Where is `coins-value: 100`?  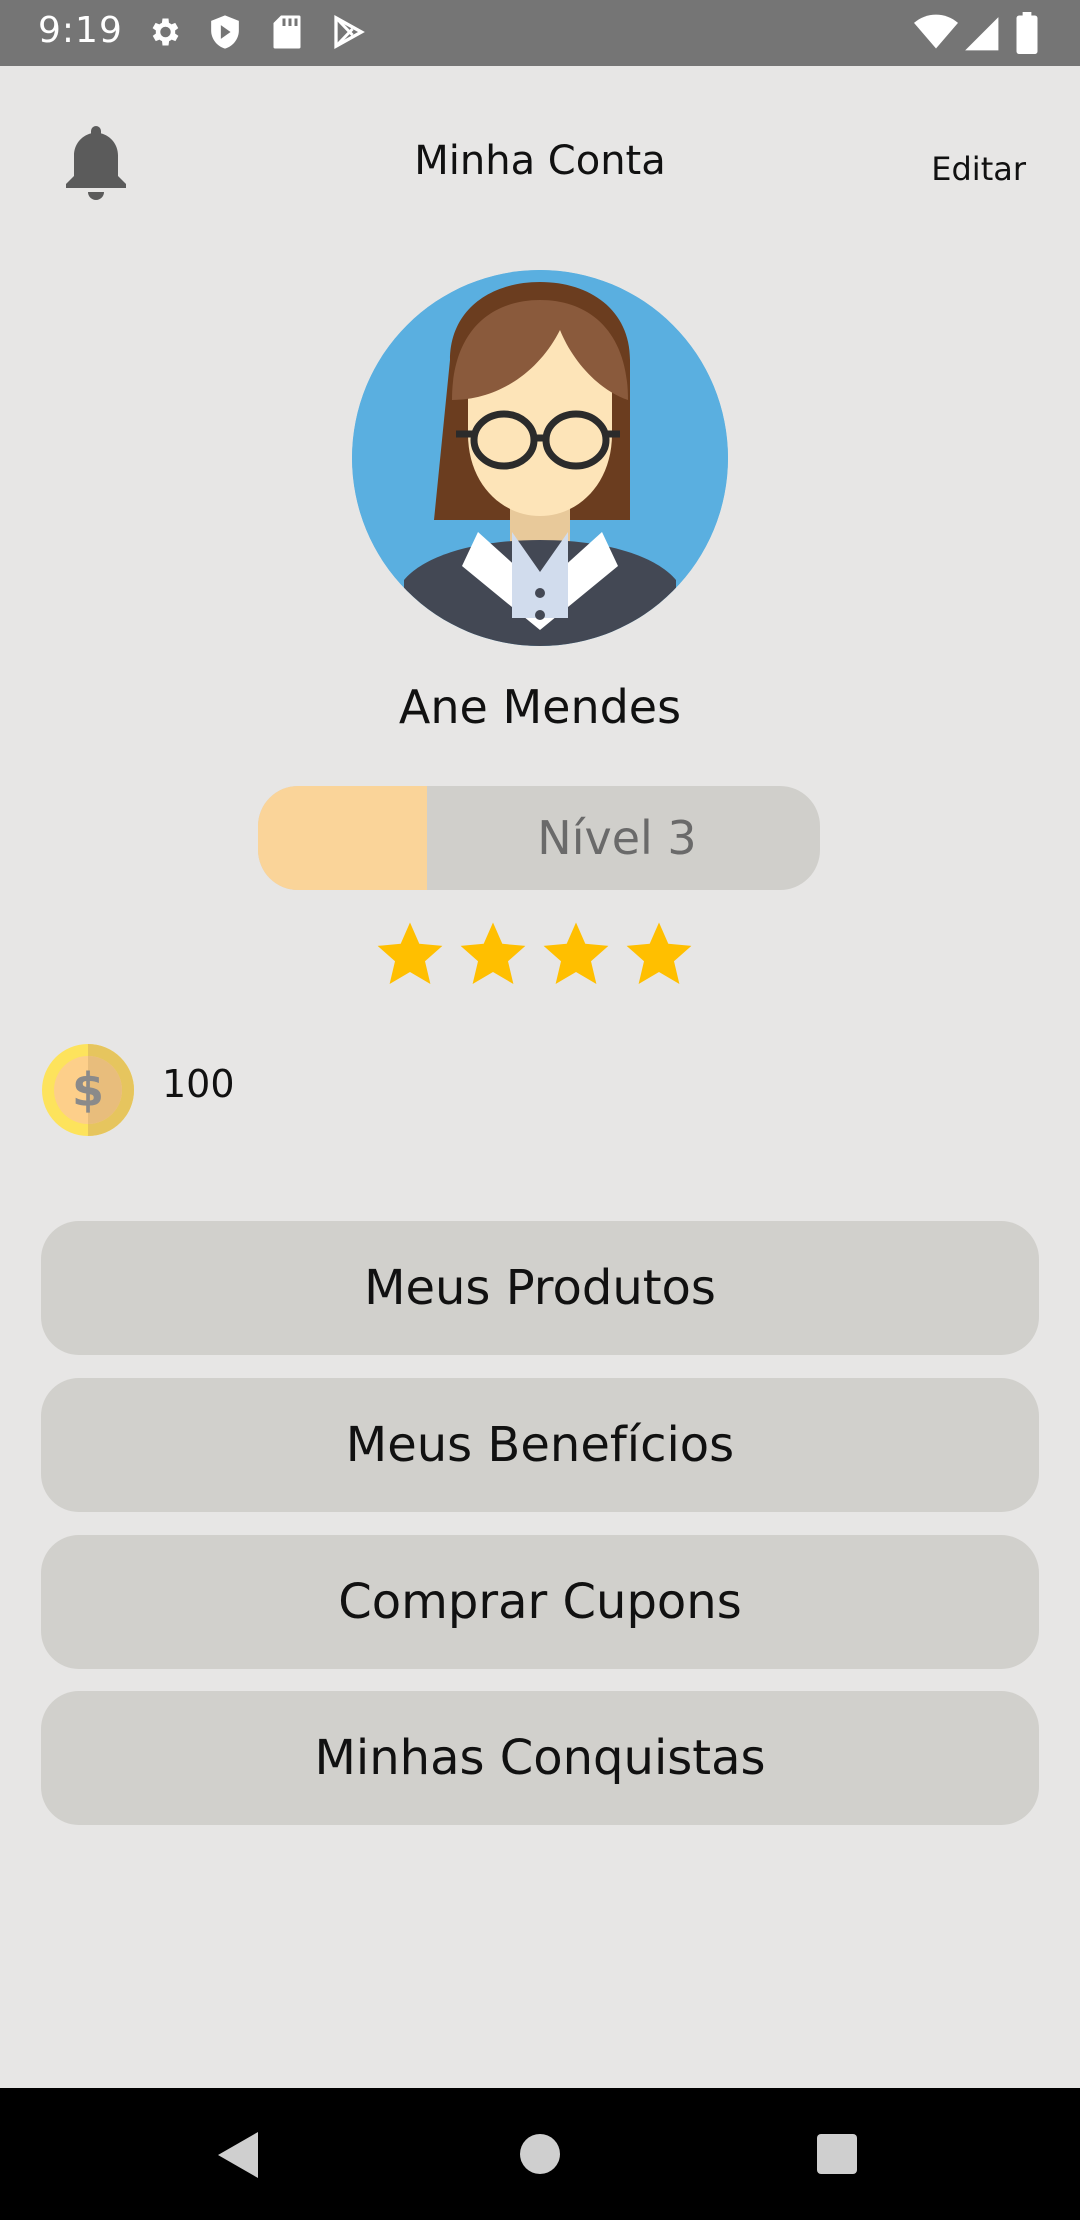 coins-value: 100 is located at coordinates (198, 1084).